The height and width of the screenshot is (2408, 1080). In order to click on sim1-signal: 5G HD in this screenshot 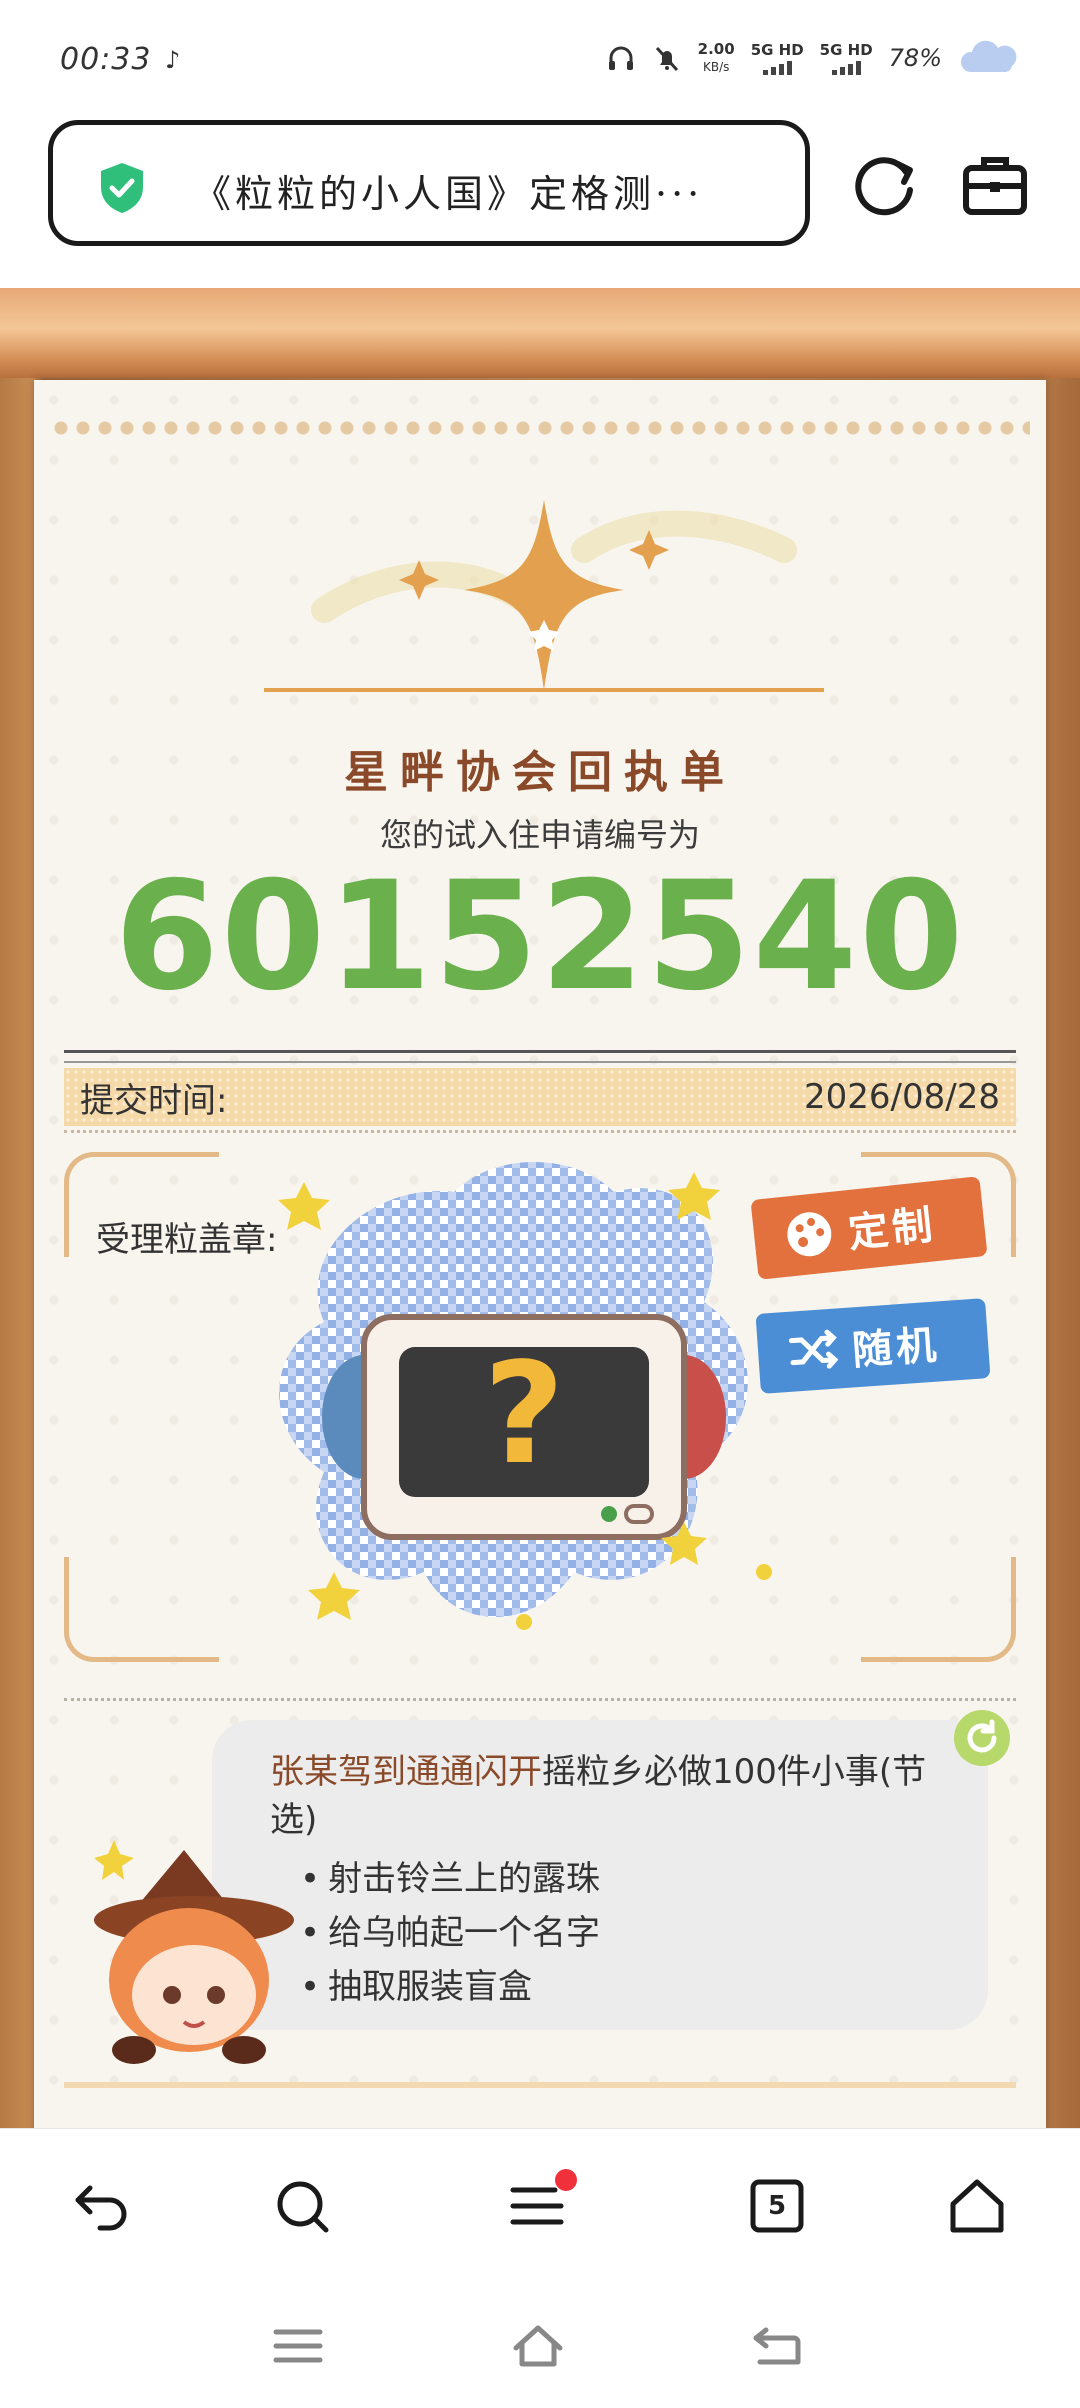, I will do `click(777, 58)`.